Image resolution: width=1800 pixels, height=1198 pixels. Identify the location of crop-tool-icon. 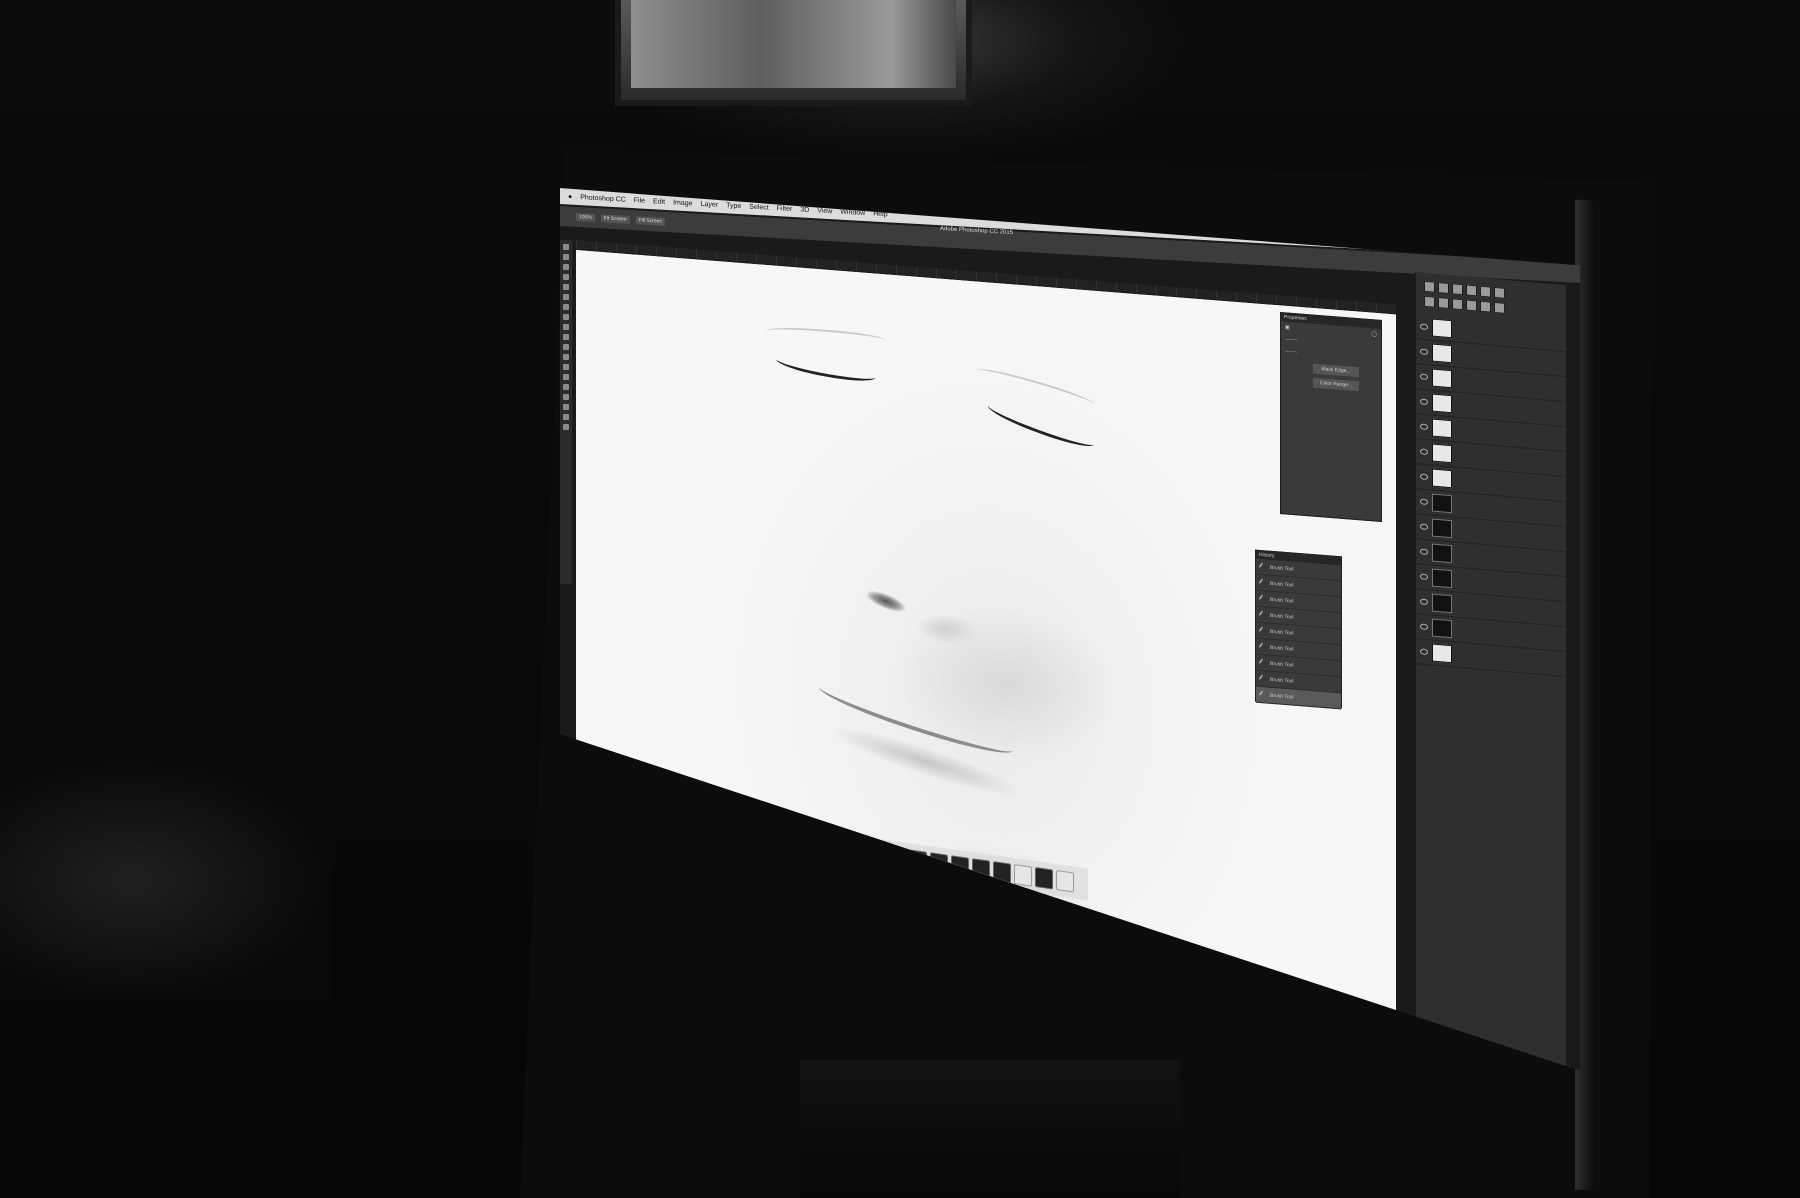
(566, 287).